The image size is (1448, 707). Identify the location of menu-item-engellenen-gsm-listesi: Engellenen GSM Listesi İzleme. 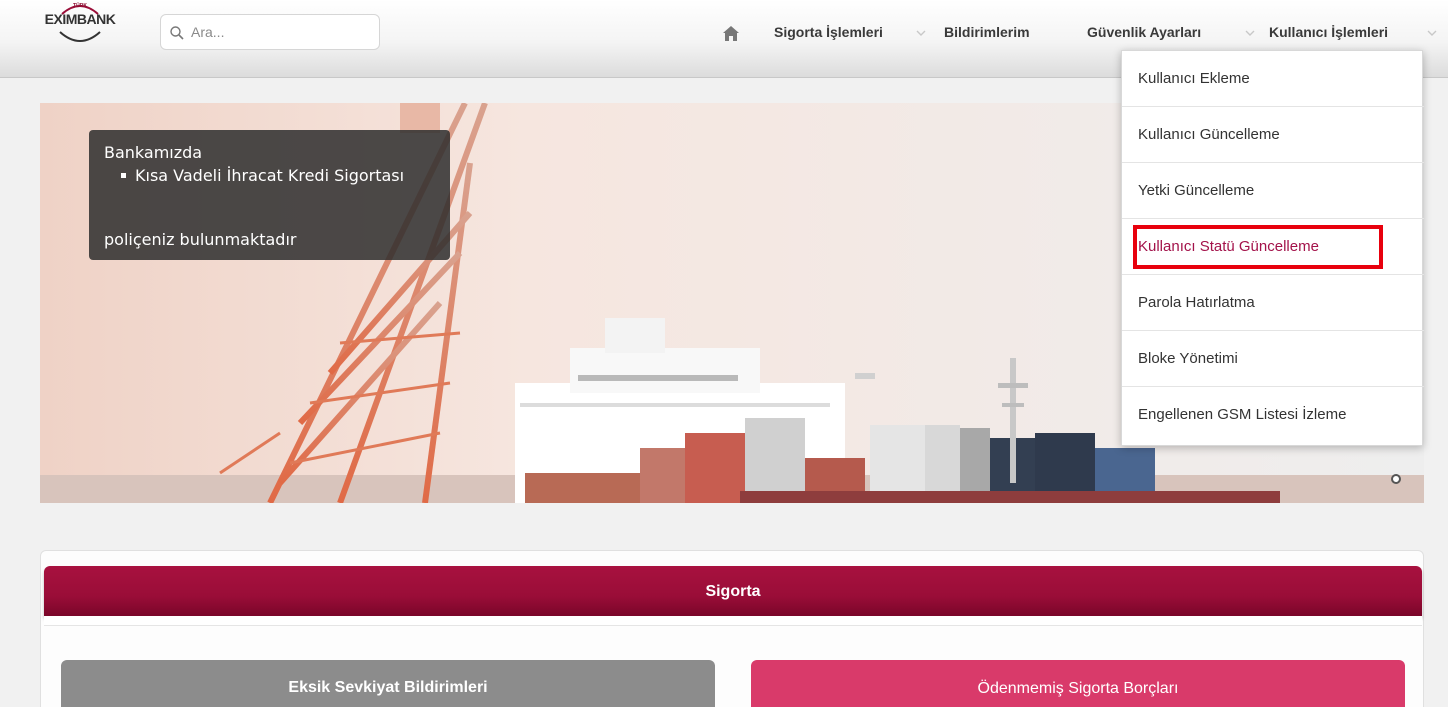
(1273, 415).